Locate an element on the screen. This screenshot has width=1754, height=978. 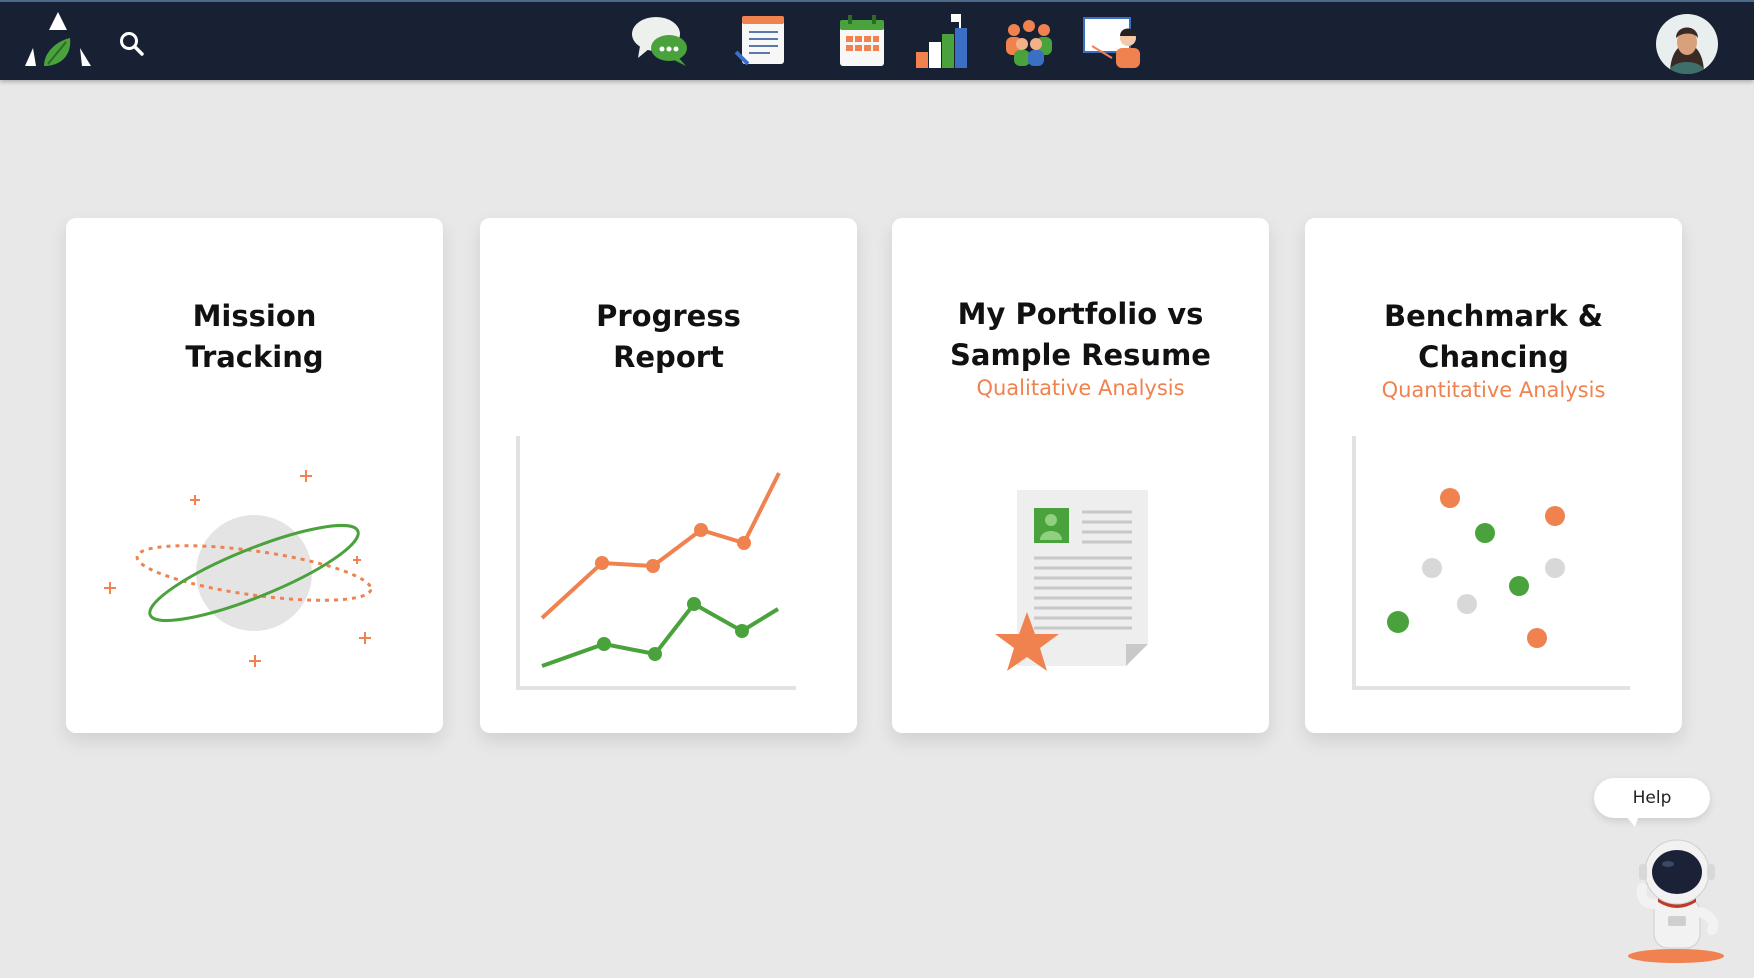
user-avatar is located at coordinates (1687, 44).